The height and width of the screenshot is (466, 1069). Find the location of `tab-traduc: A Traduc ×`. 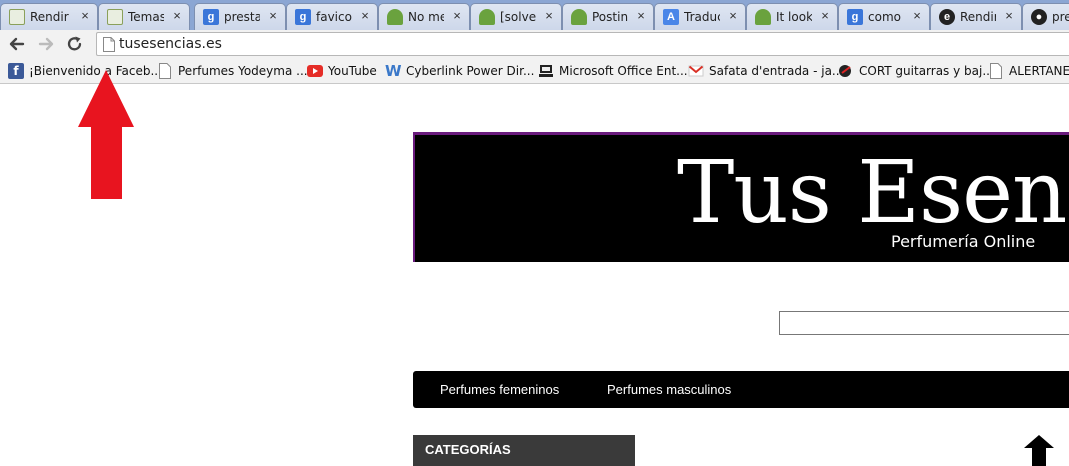

tab-traduc: A Traduc × is located at coordinates (700, 16).